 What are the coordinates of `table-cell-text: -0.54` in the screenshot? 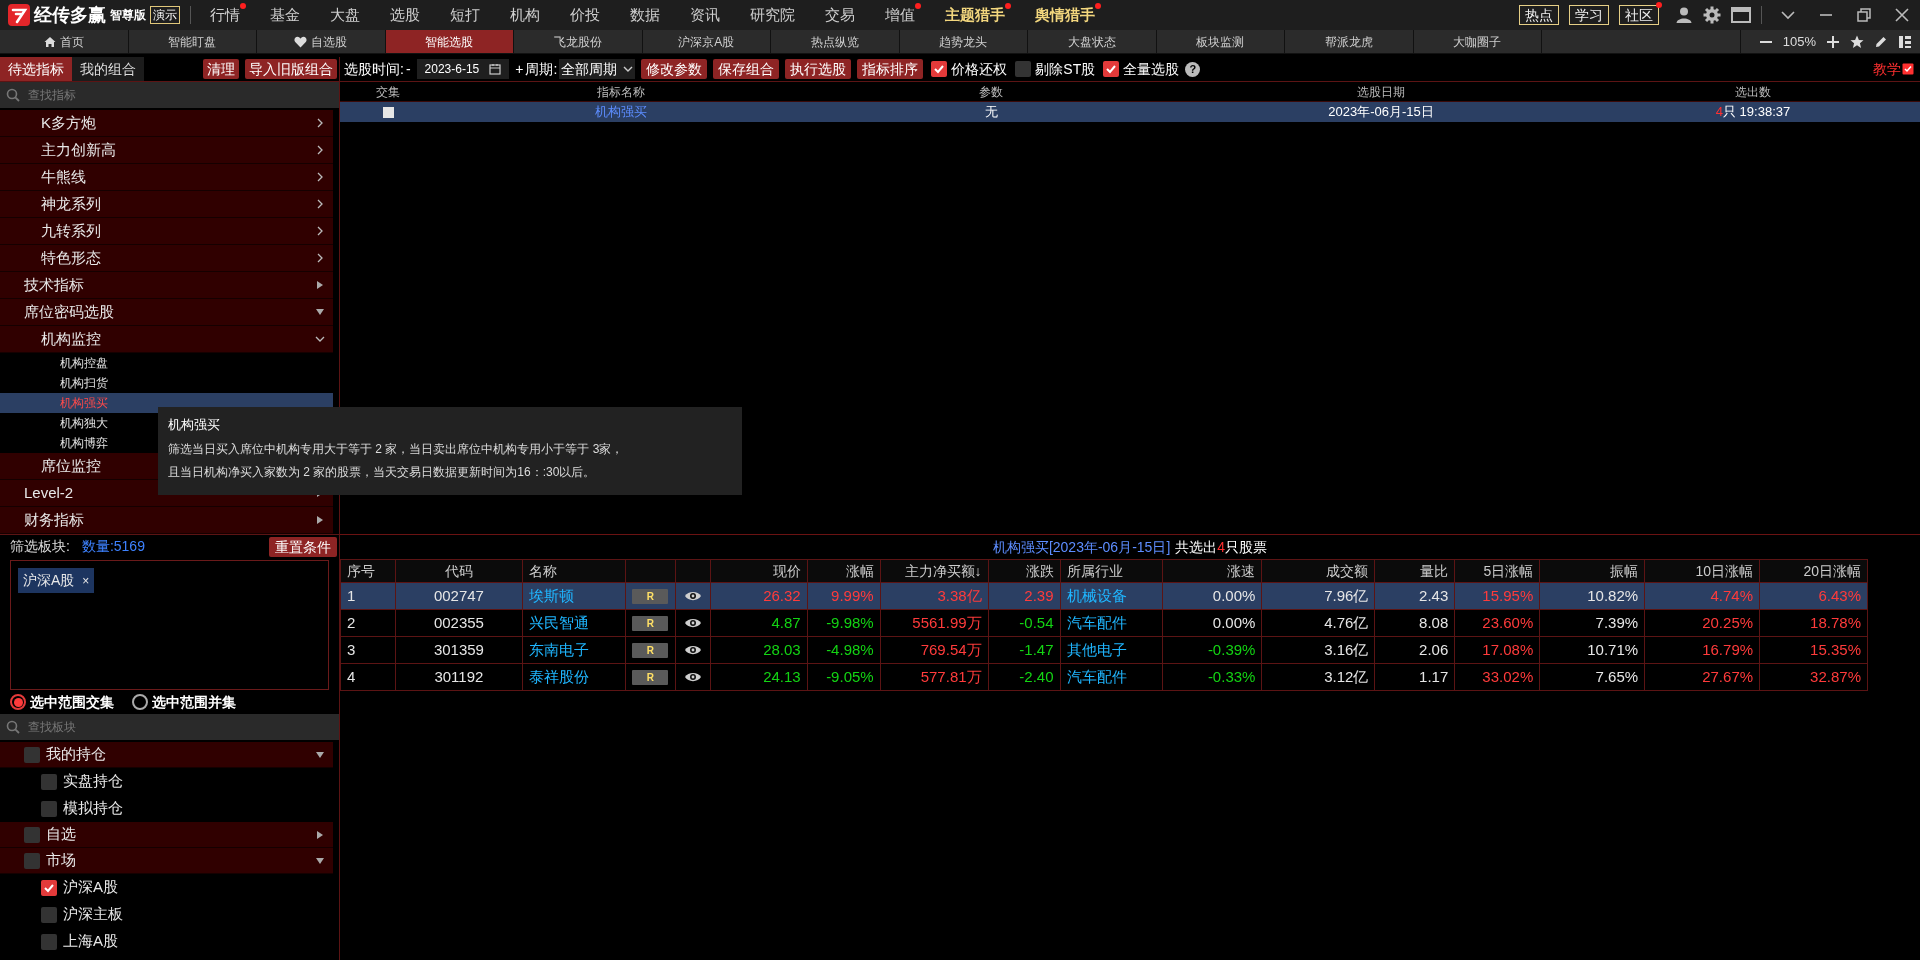 It's located at (1036, 622).